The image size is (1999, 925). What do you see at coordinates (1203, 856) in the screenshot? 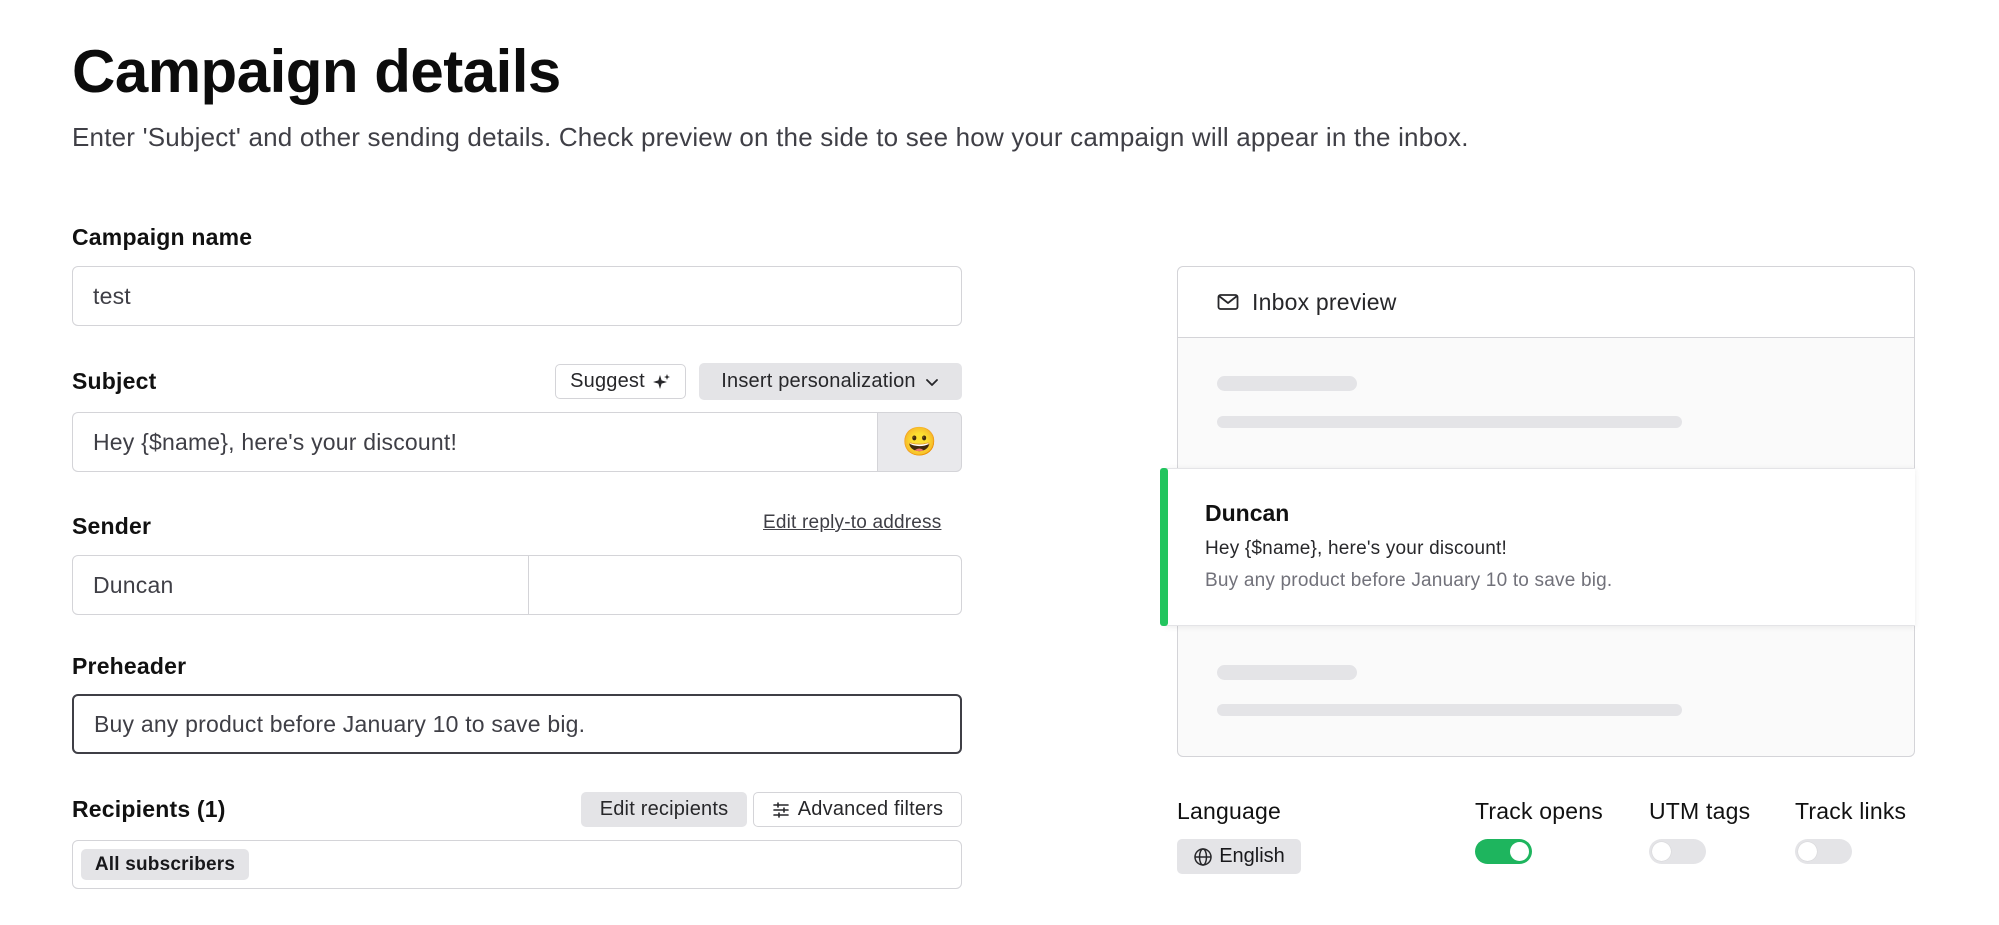
I see `globe-icon` at bounding box center [1203, 856].